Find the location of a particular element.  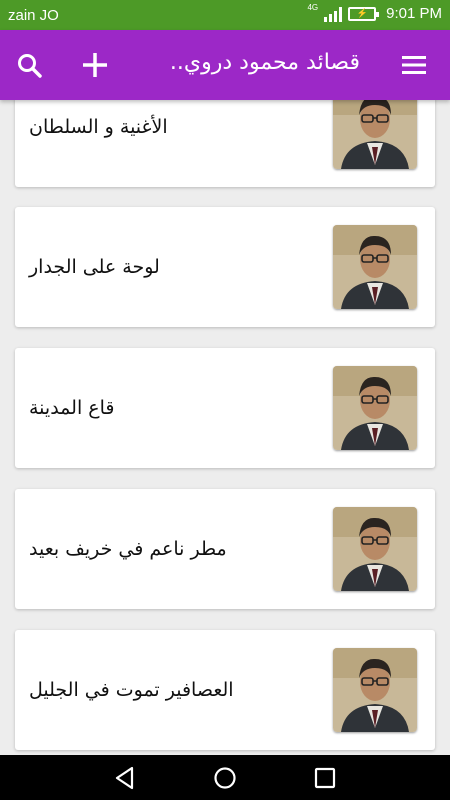

recents-icon is located at coordinates (325, 778).